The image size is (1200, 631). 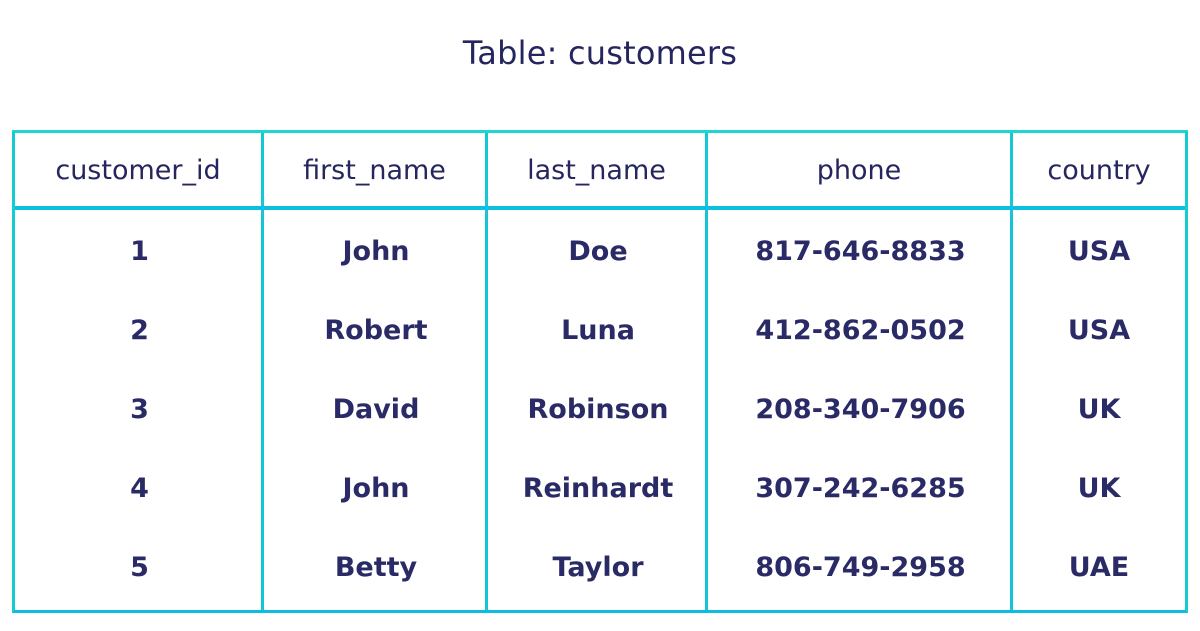 I want to click on table-row: 5 Betty Taylor 806-749-2958 UAE, so click(x=600, y=567).